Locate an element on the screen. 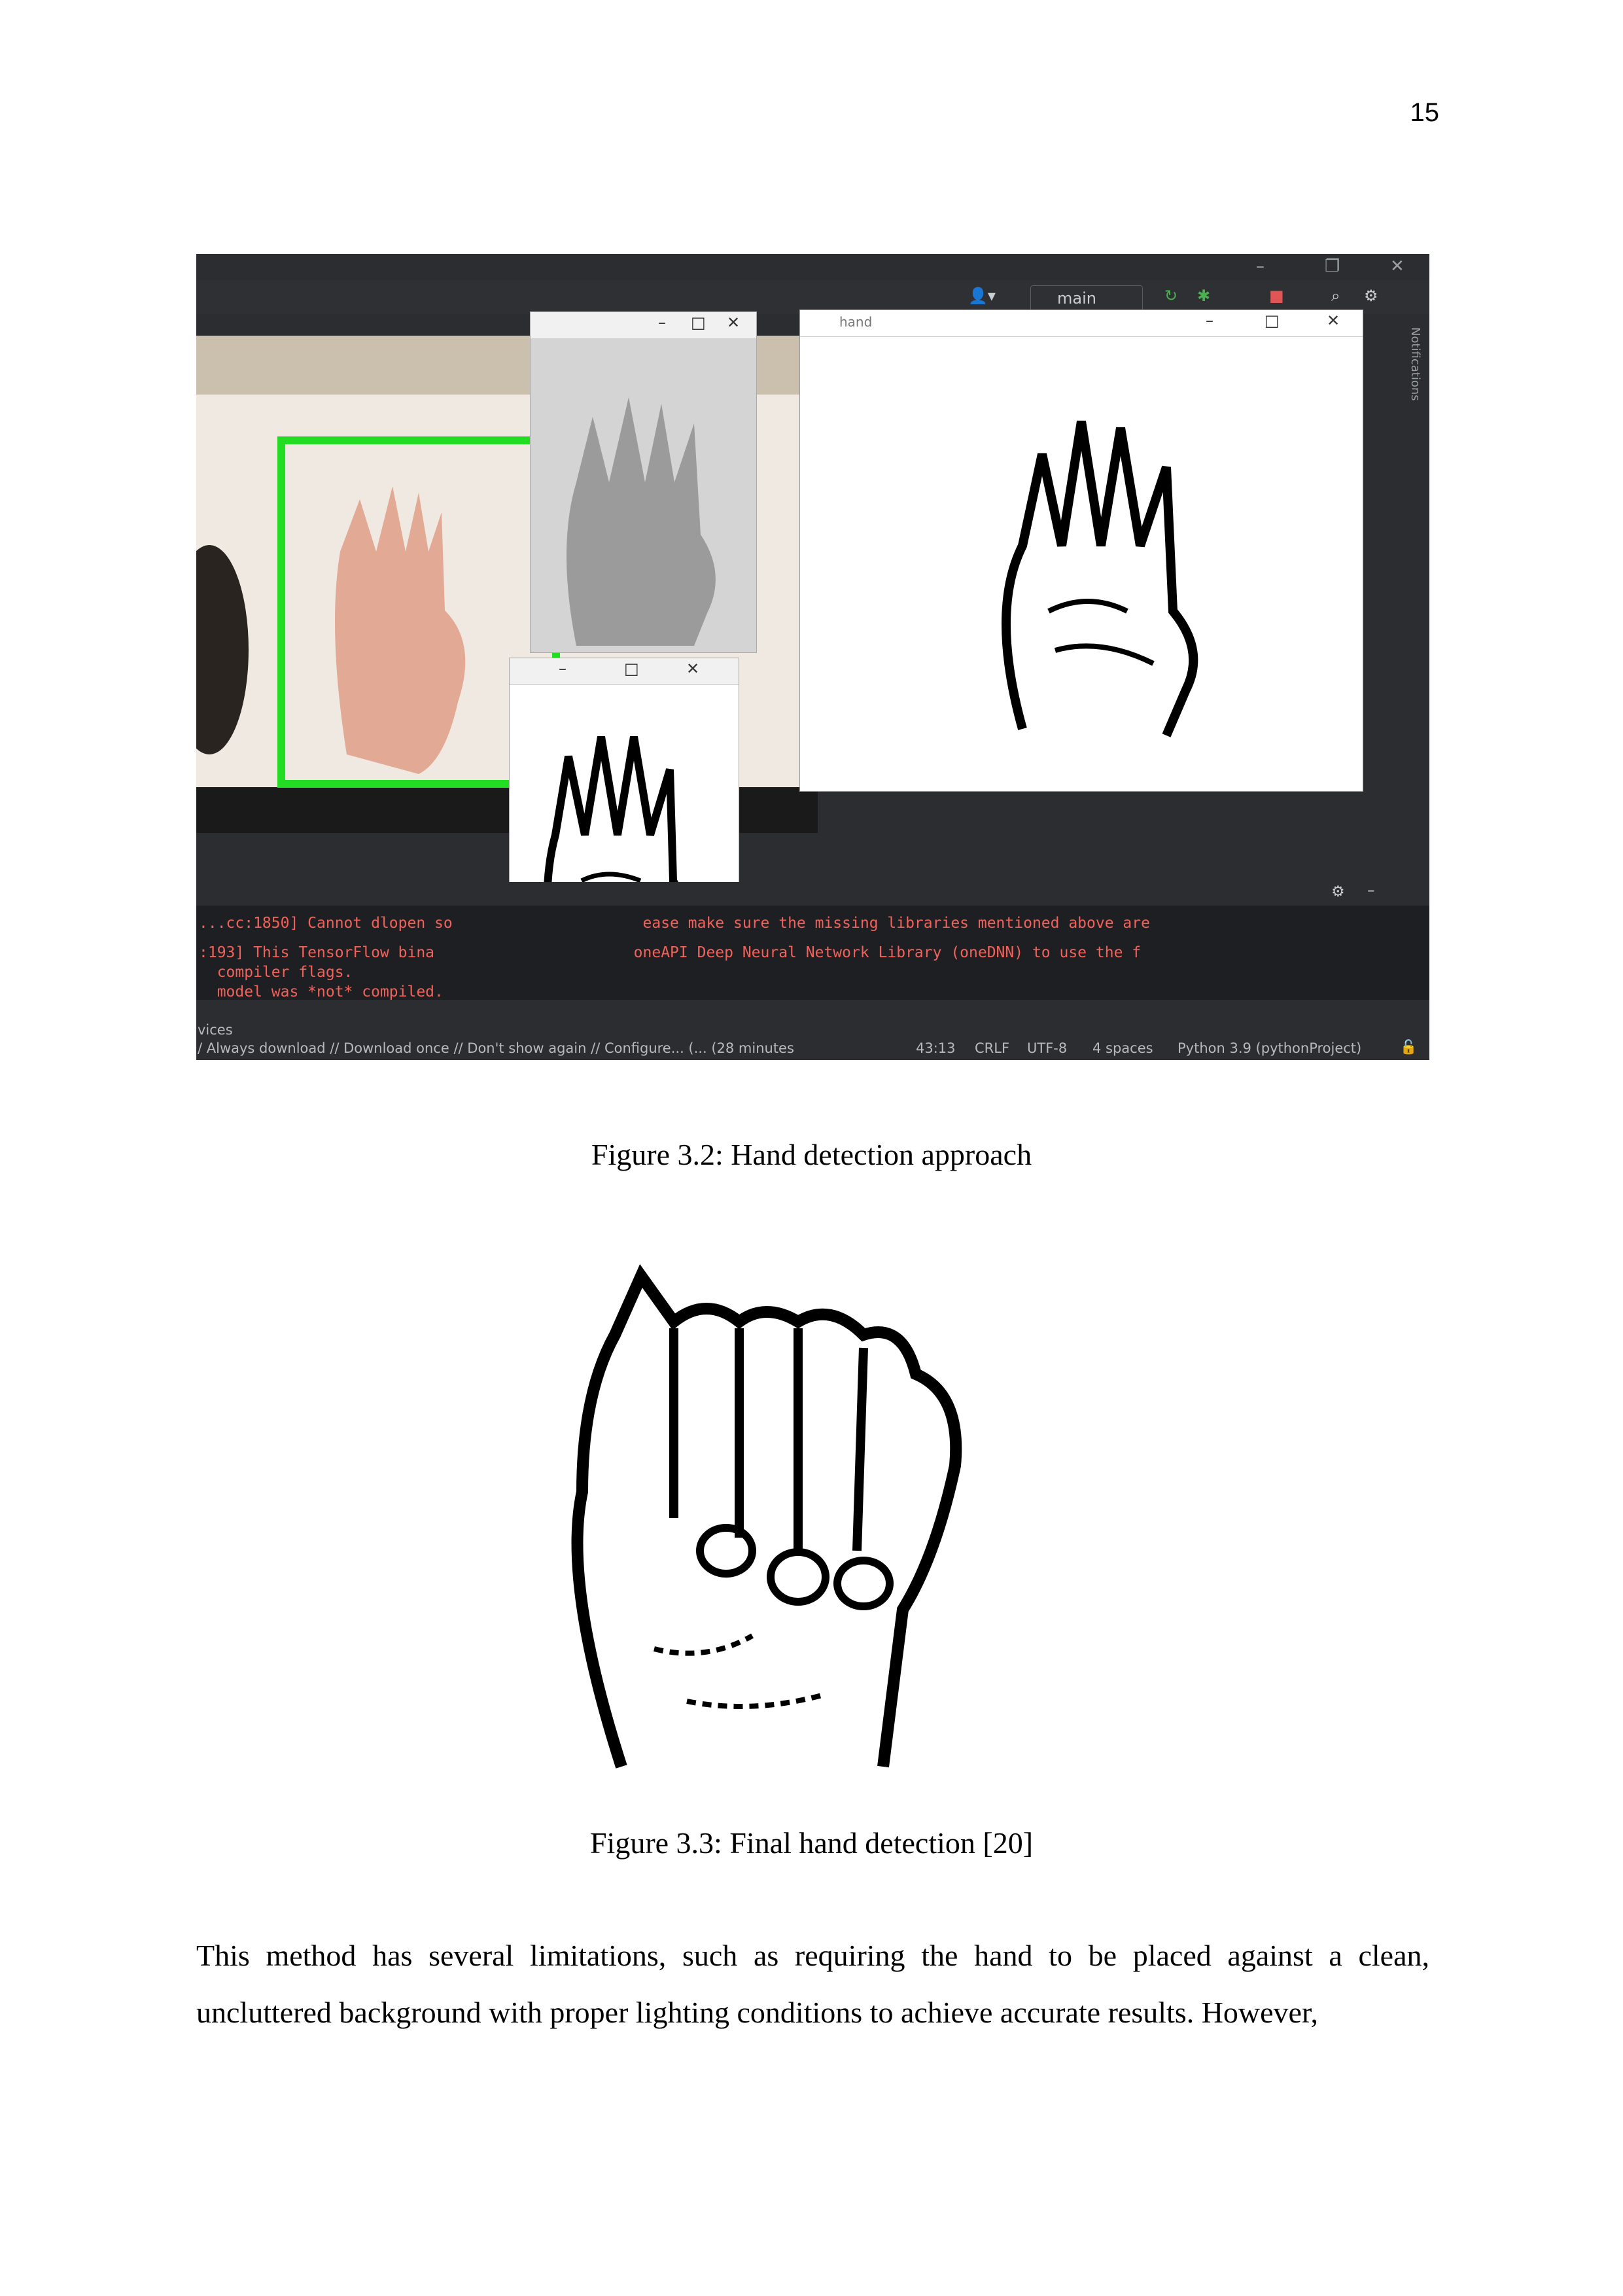 The image size is (1623, 2296). hand-window: hand – □ ✕ is located at coordinates (1081, 550).